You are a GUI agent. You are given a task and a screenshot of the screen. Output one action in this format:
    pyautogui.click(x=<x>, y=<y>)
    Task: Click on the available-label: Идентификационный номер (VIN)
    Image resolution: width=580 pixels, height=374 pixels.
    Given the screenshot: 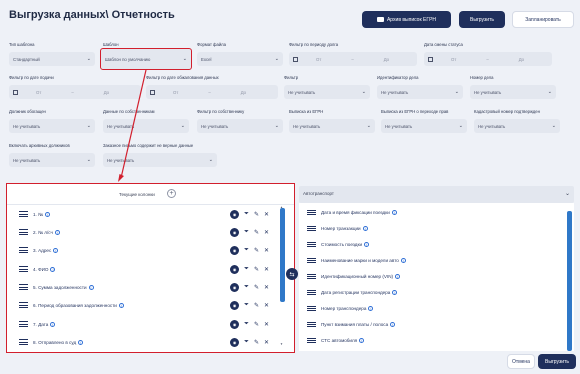 What is the action you would take?
    pyautogui.click(x=357, y=276)
    